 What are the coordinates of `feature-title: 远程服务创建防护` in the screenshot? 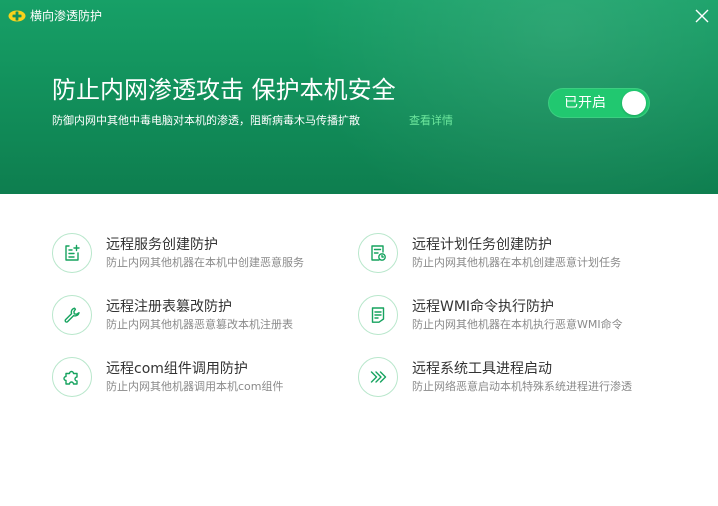 It's located at (162, 245).